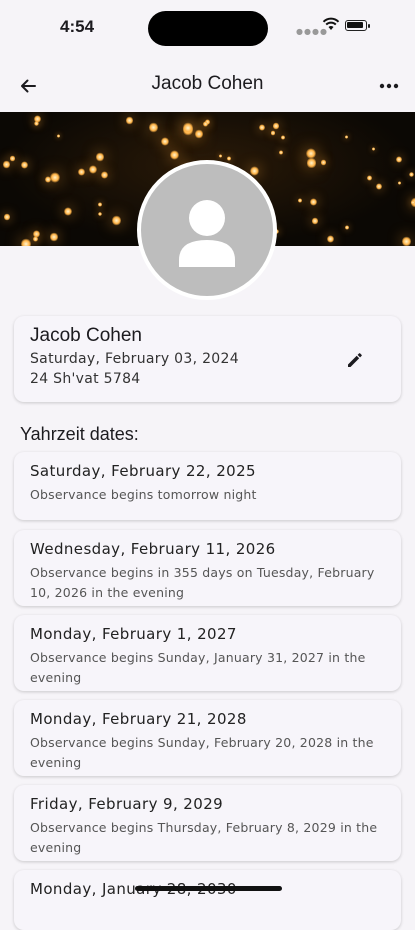 This screenshot has width=415, height=930. Describe the element at coordinates (86, 335) in the screenshot. I see `profile-name: Jacob Cohen` at that location.